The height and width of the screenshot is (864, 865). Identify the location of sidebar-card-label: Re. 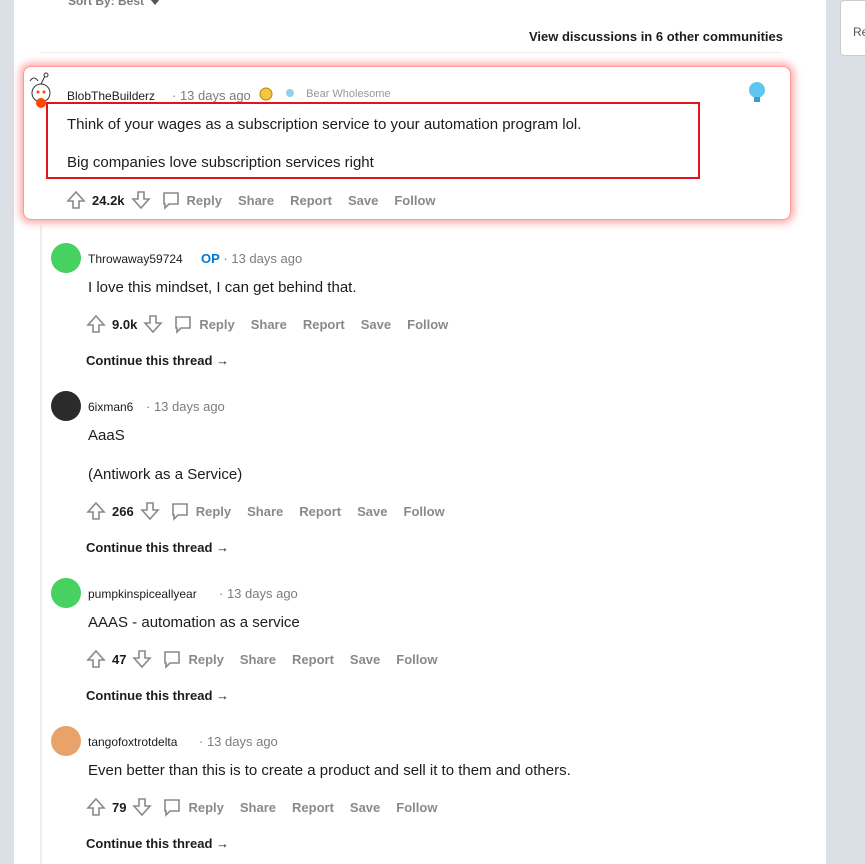
(859, 32).